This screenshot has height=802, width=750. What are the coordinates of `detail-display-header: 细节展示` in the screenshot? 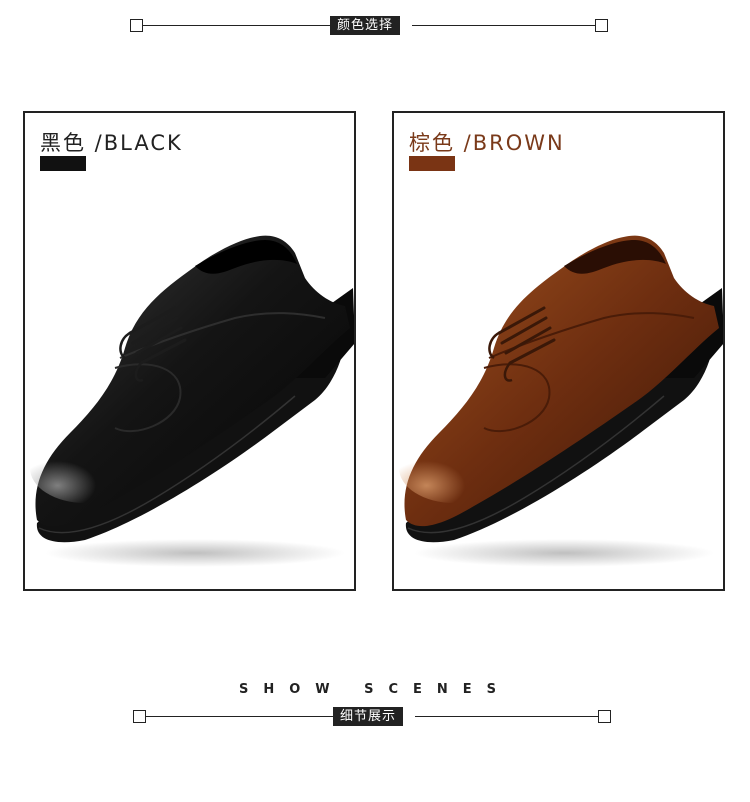 It's located at (375, 717).